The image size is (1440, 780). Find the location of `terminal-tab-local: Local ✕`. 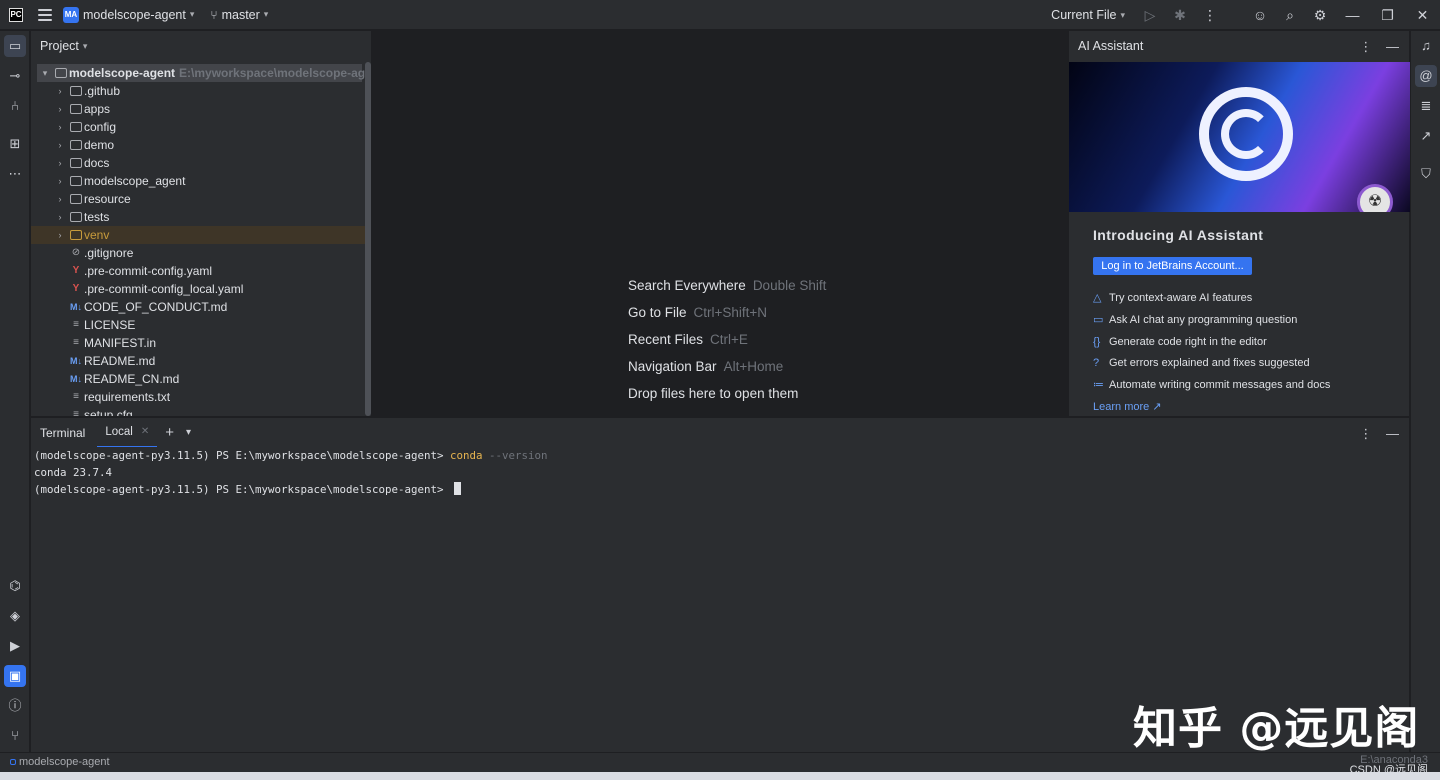

terminal-tab-local: Local ✕ is located at coordinates (127, 433).